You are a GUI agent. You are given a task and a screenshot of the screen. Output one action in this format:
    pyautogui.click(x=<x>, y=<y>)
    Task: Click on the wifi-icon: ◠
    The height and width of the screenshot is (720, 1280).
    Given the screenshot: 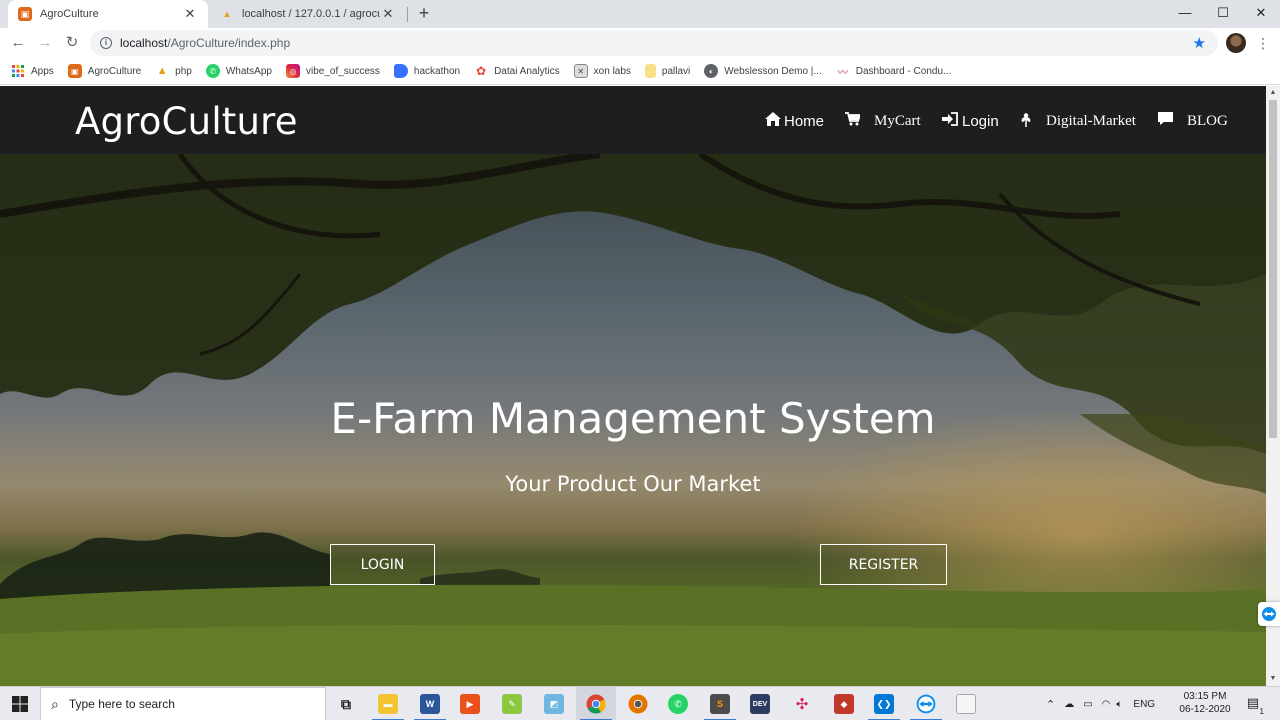 What is the action you would take?
    pyautogui.click(x=1106, y=704)
    